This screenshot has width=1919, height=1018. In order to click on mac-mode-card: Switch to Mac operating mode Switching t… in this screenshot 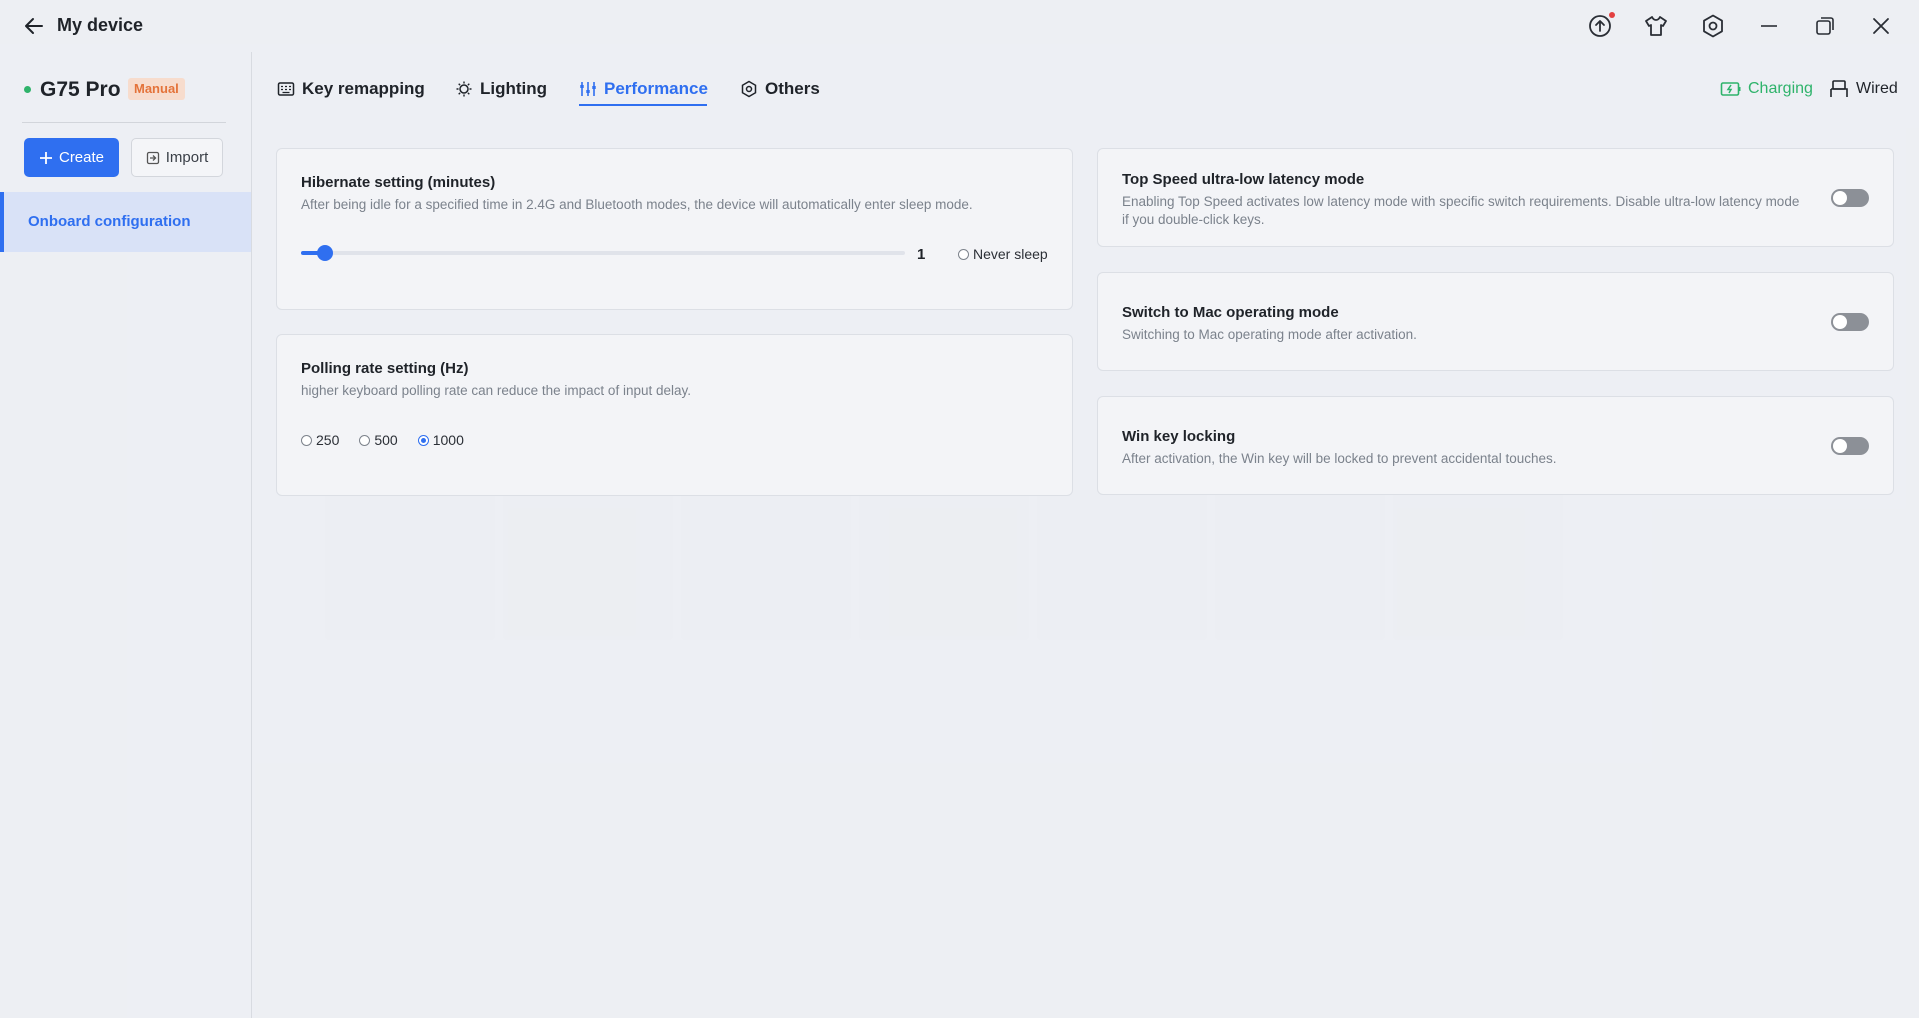, I will do `click(1495, 321)`.